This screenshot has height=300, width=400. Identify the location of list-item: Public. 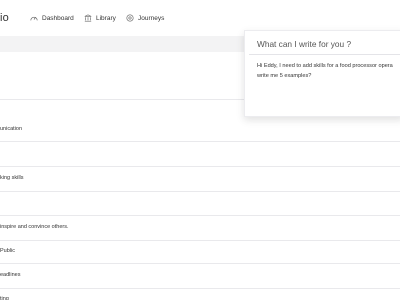
(7, 251).